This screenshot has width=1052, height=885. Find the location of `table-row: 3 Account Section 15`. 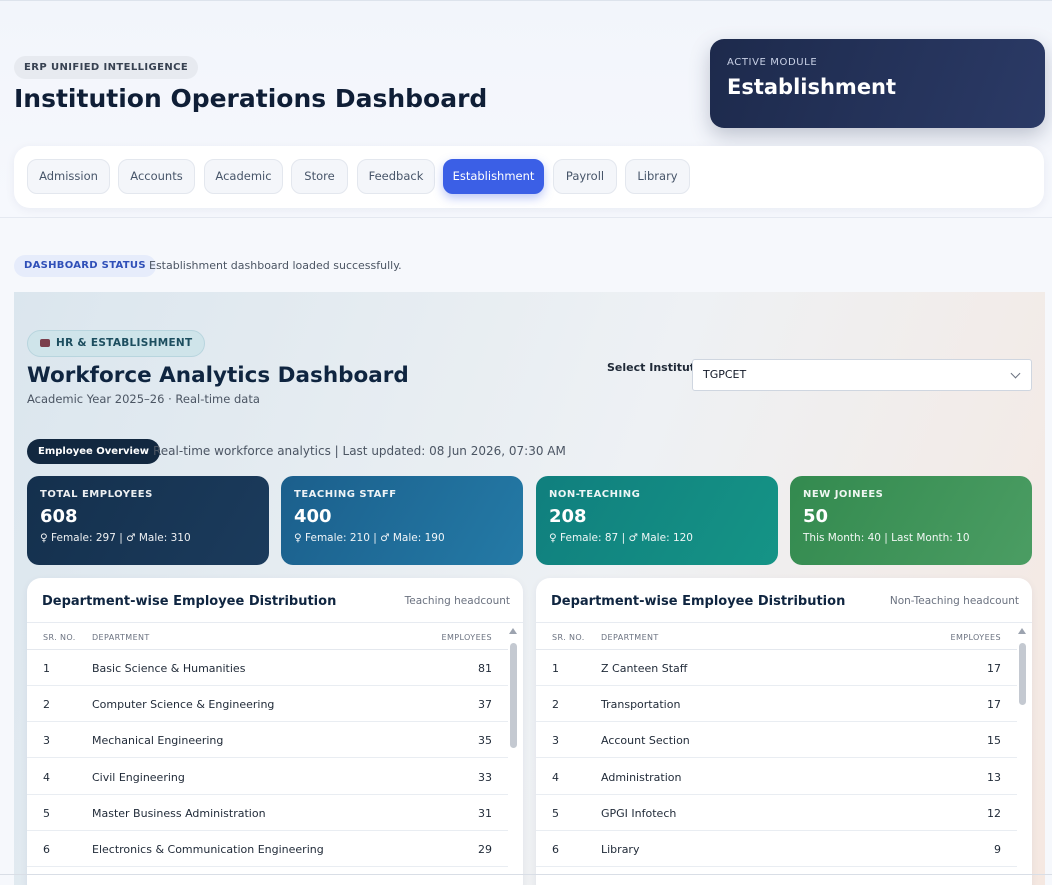

table-row: 3 Account Section 15 is located at coordinates (776, 740).